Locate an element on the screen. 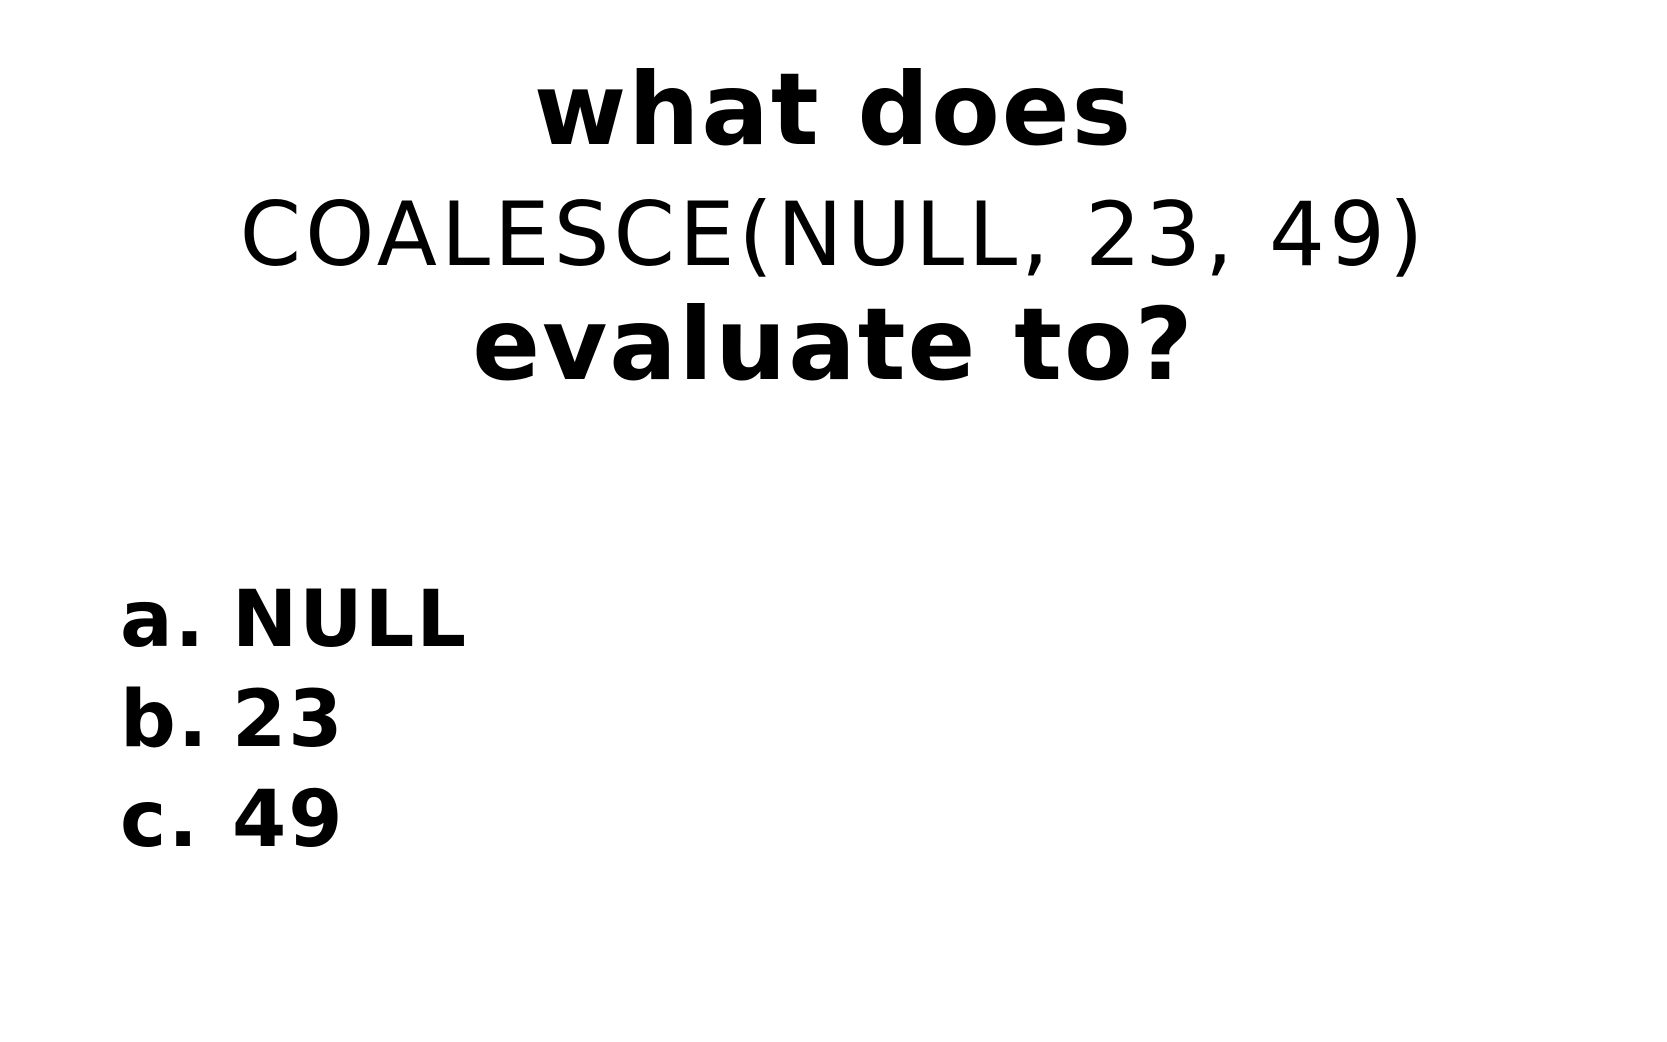 Image resolution: width=1667 pixels, height=1042 pixels. question-text-line-1: what does is located at coordinates (833, 109).